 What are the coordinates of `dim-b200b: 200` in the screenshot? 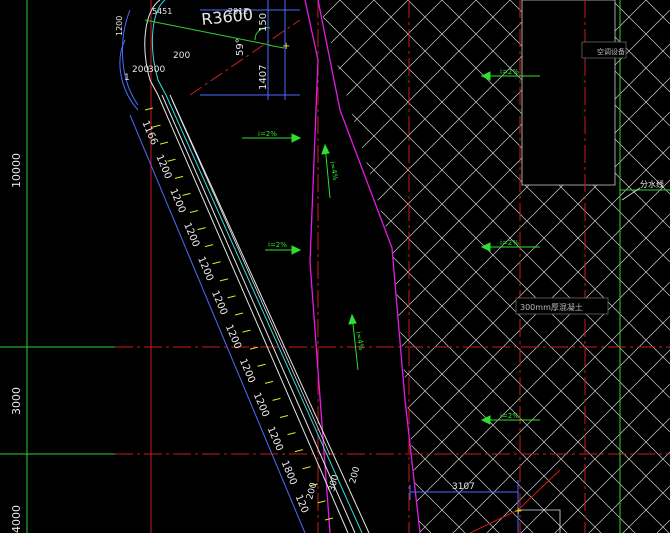 It's located at (355, 474).